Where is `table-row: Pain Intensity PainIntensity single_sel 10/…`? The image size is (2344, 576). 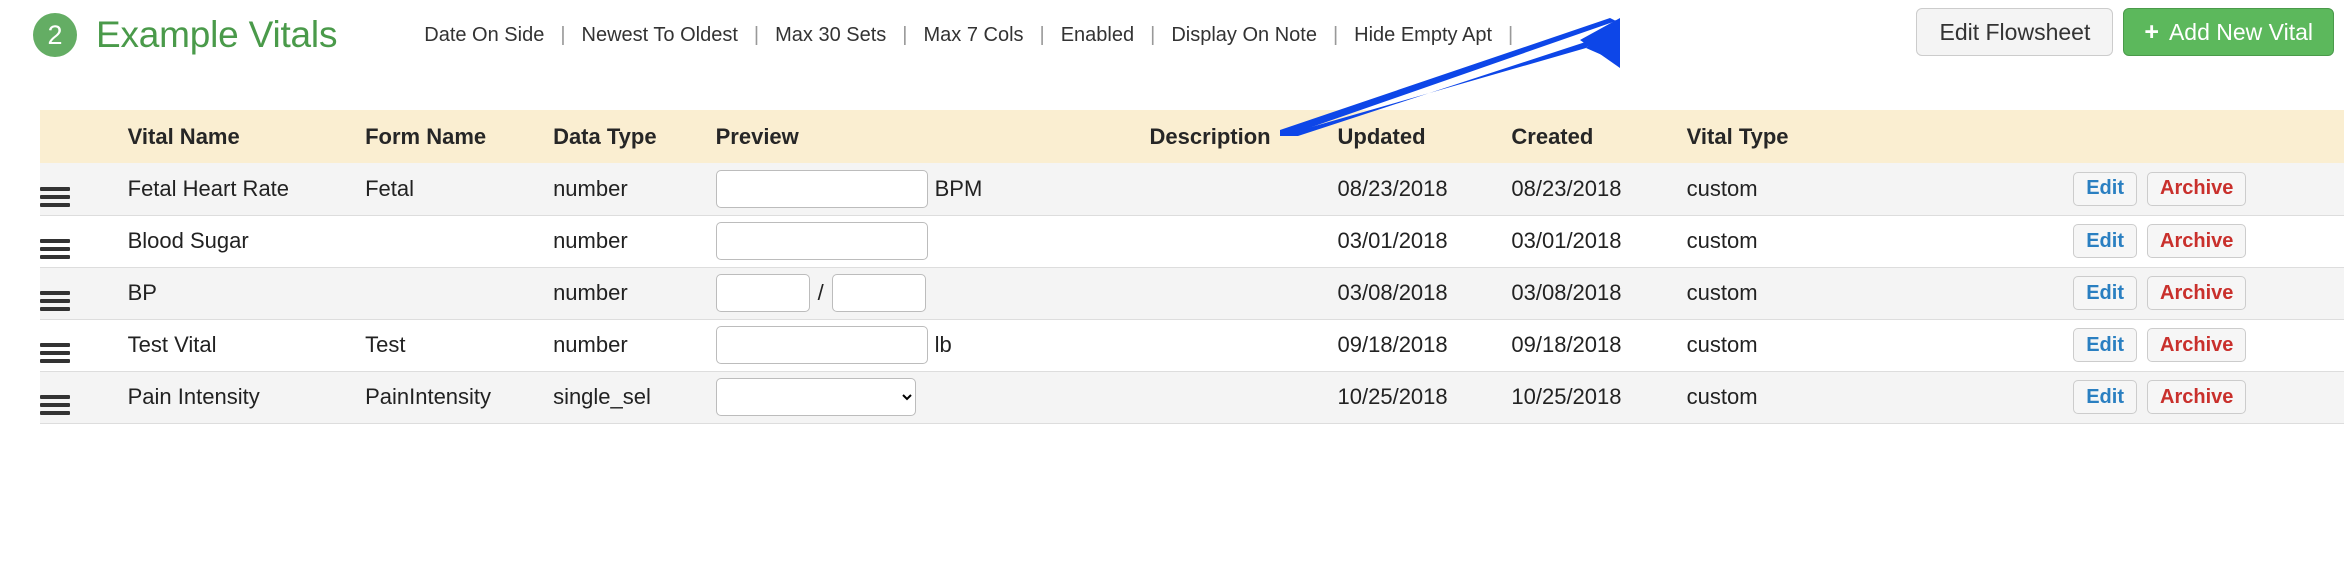 table-row: Pain Intensity PainIntensity single_sel 10/… is located at coordinates (1192, 397).